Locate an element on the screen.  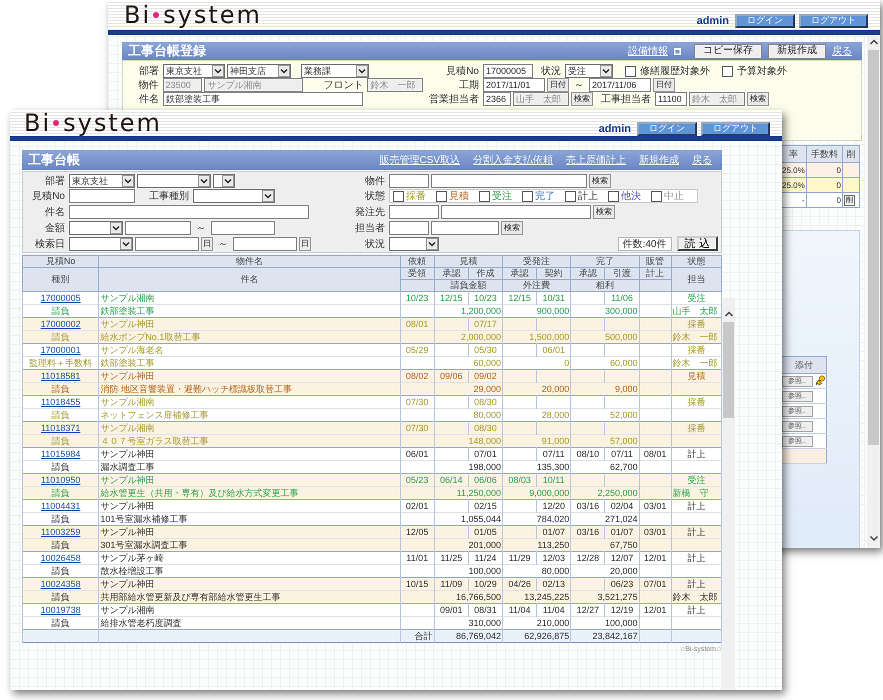
field-label: 工事種別 is located at coordinates (169, 197).